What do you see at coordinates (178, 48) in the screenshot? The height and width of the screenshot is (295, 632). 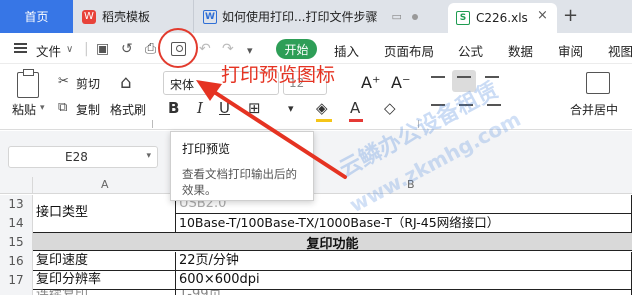 I see `highlight-circle` at bounding box center [178, 48].